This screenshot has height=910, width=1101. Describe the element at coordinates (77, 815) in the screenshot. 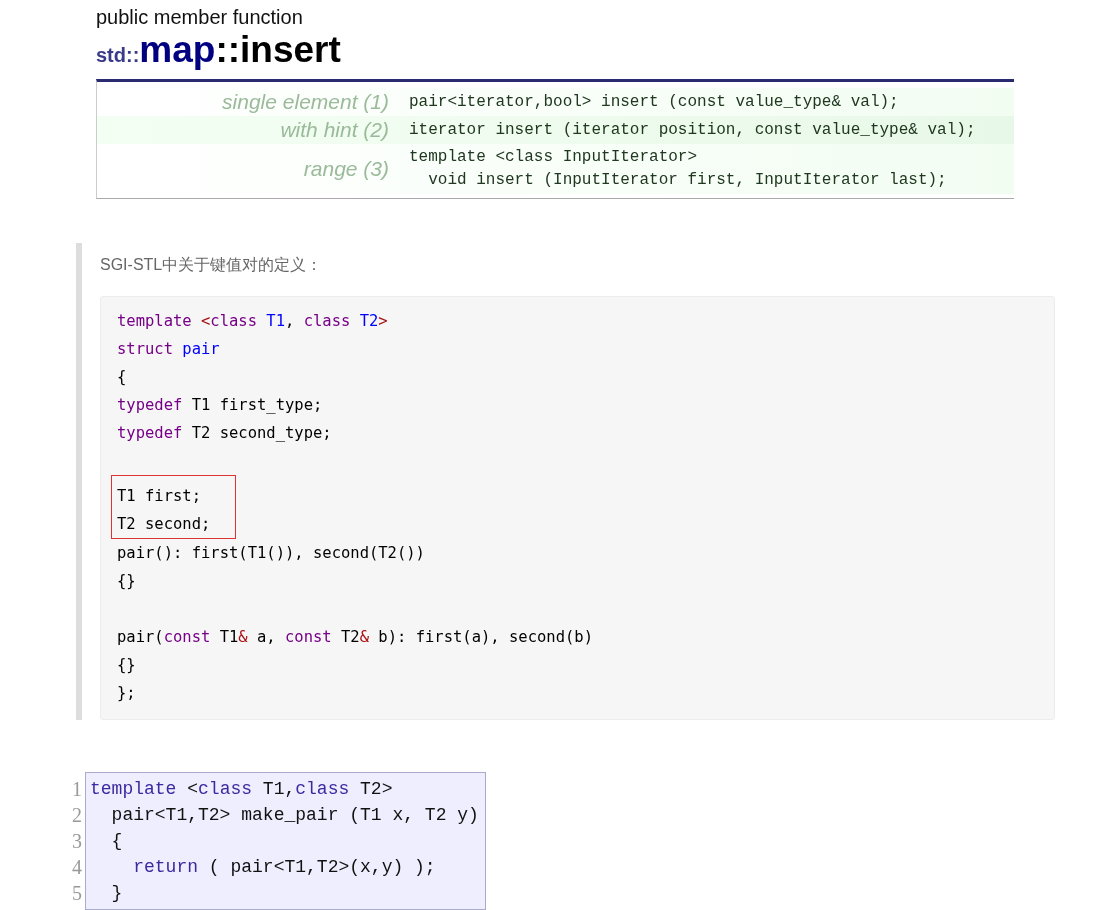

I see `line-number: 2` at that location.